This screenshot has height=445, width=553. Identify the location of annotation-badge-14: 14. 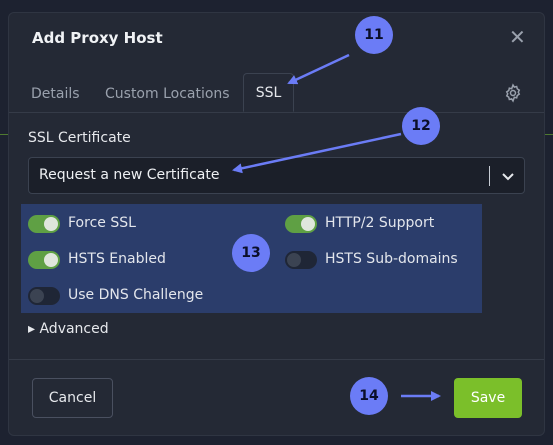
(369, 396).